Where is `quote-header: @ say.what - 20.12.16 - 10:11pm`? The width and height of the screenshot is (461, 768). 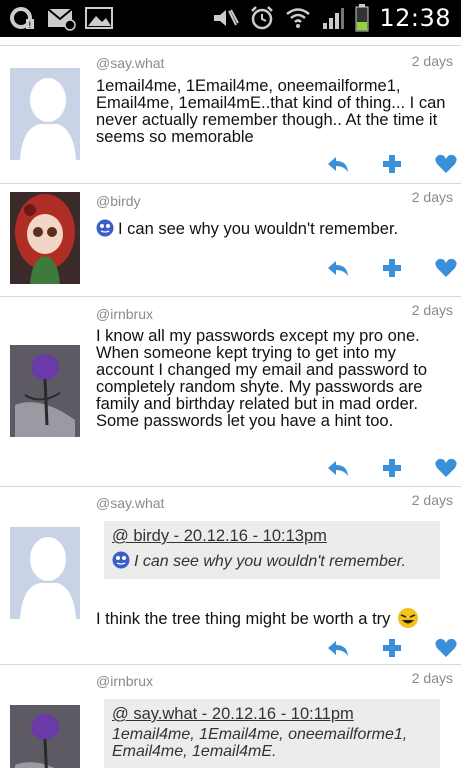 quote-header: @ say.what - 20.12.16 - 10:11pm is located at coordinates (272, 714).